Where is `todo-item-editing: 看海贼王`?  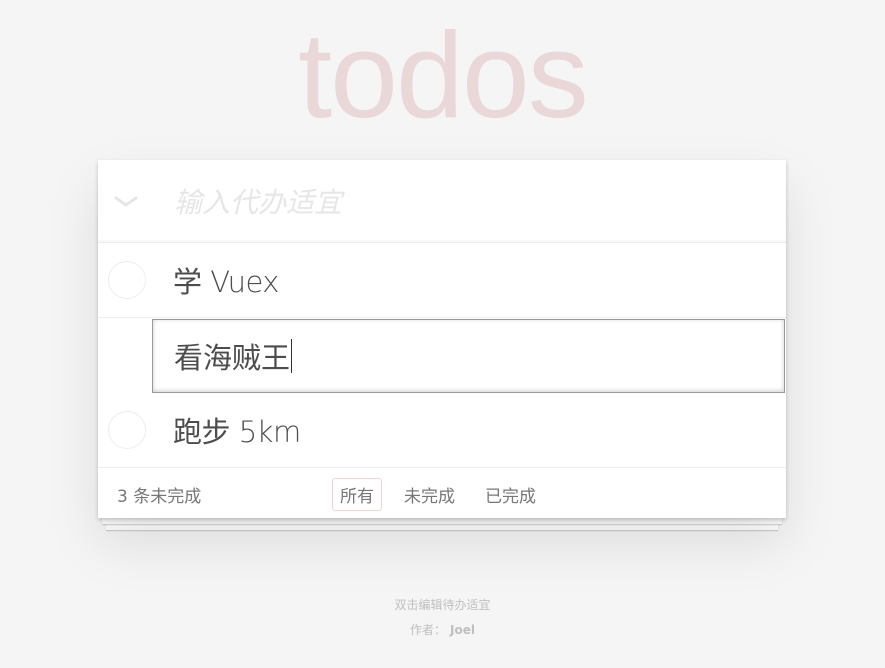
todo-item-editing: 看海贼王 is located at coordinates (442, 355).